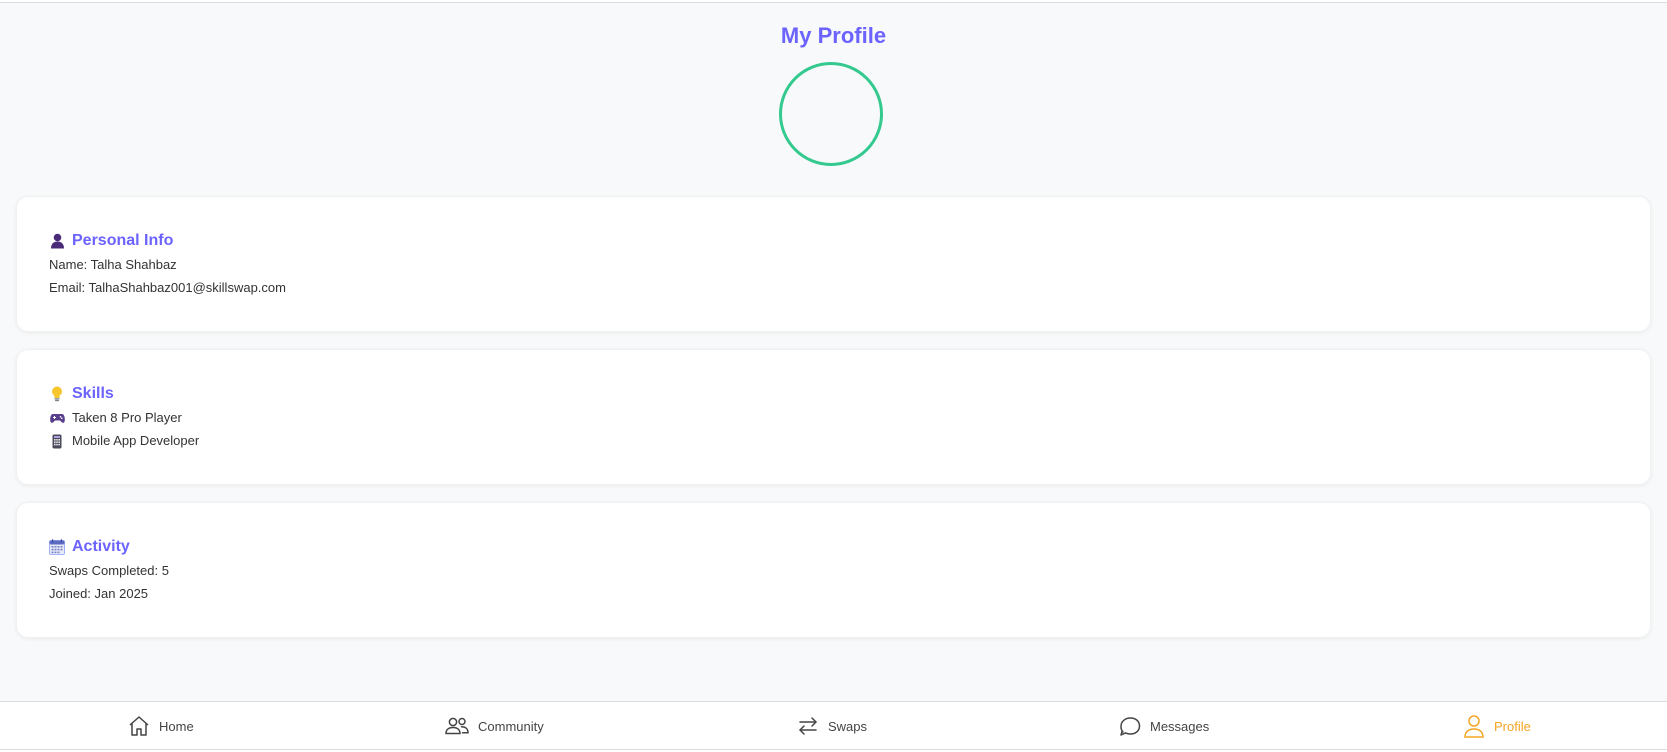 Image resolution: width=1667 pixels, height=752 pixels. What do you see at coordinates (808, 726) in the screenshot?
I see `swap-arrows-icon` at bounding box center [808, 726].